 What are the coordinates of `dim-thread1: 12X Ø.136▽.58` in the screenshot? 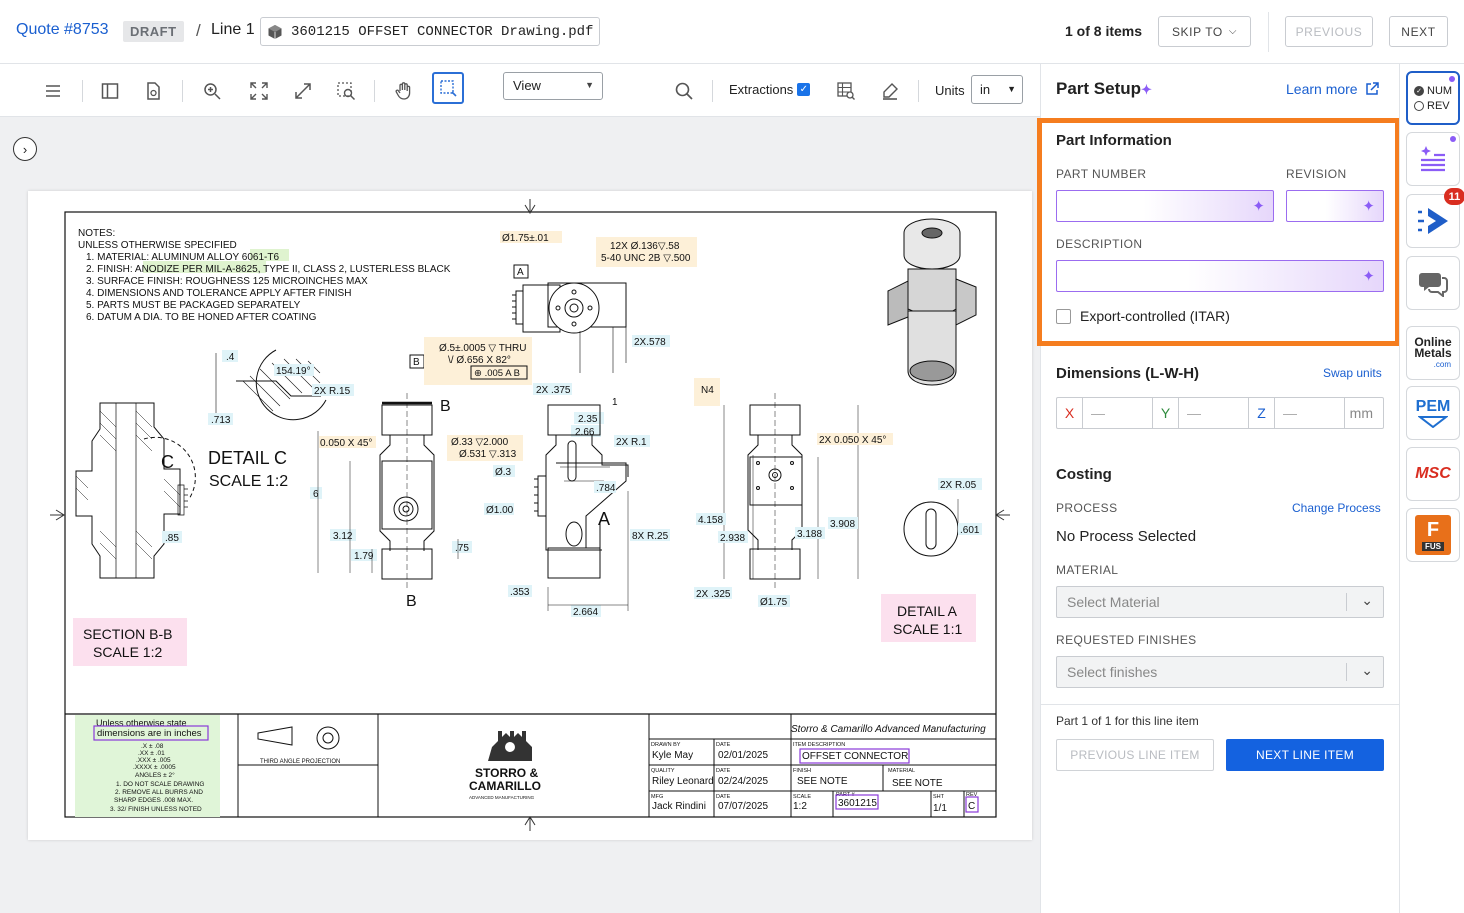 It's located at (645, 246).